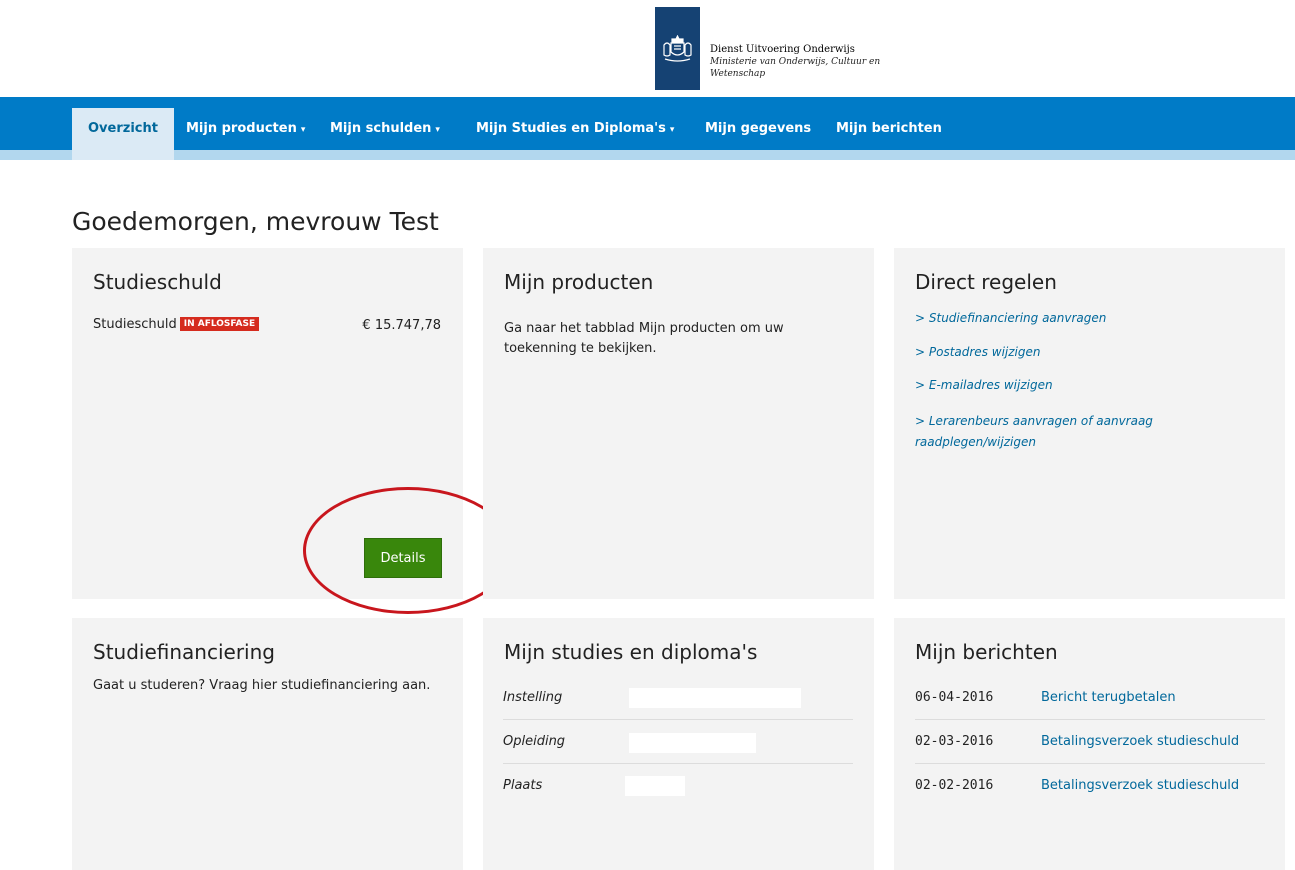 The width and height of the screenshot is (1295, 870). Describe the element at coordinates (1075, 318) in the screenshot. I see `link-studiefinanciering-aanvragen: > Studiefinanciering aanvragen` at that location.